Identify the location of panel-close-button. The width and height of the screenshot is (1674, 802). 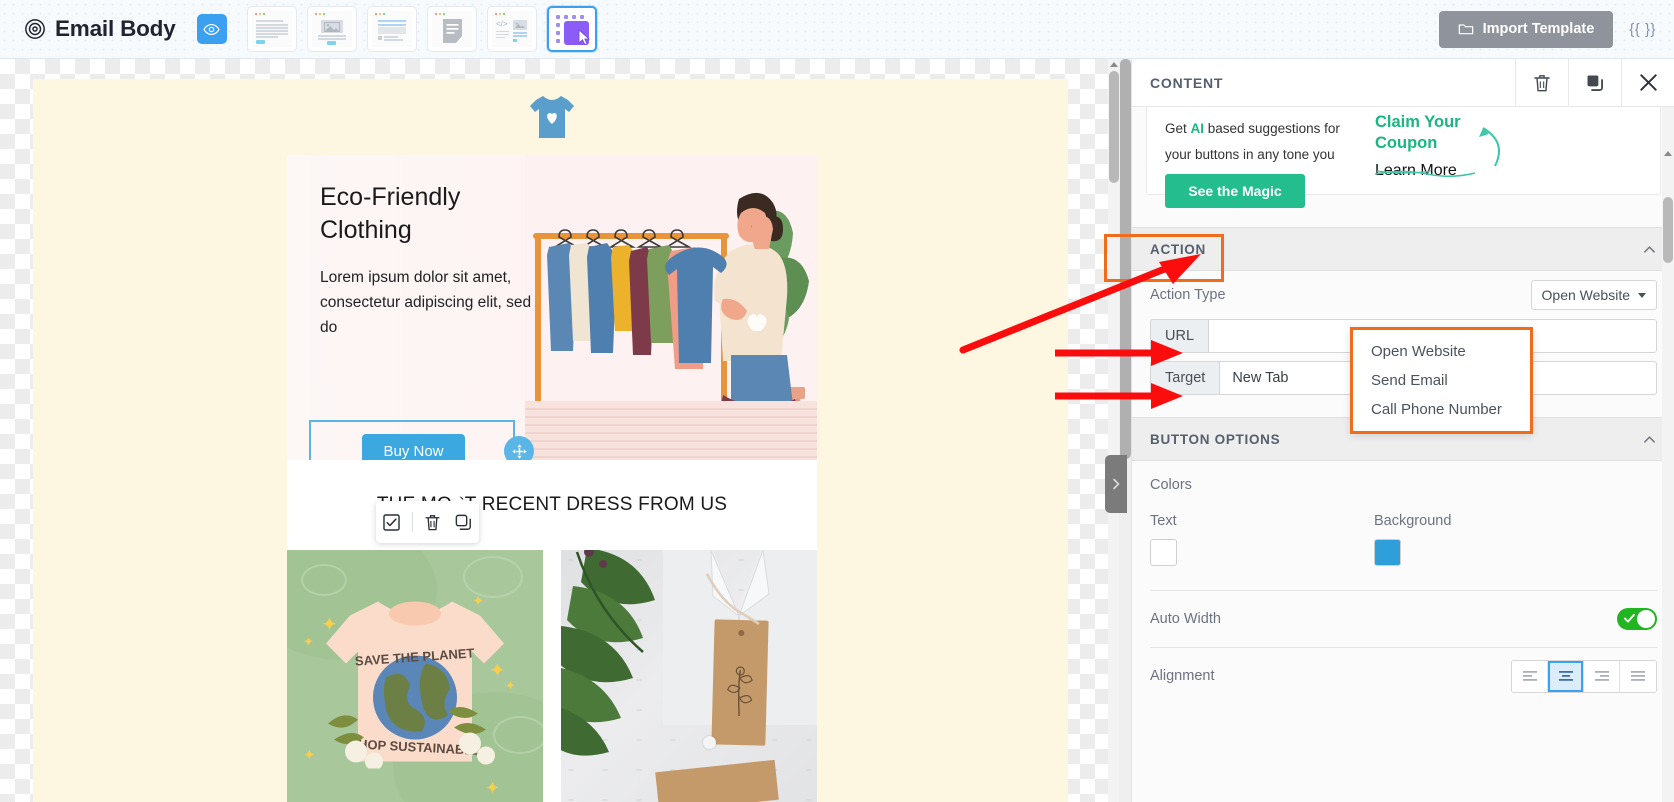
(1647, 83).